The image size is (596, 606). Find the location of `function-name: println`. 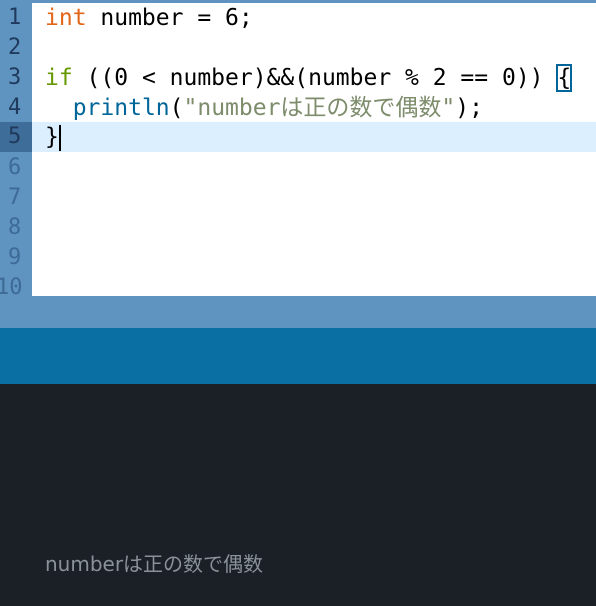

function-name: println is located at coordinates (121, 108).